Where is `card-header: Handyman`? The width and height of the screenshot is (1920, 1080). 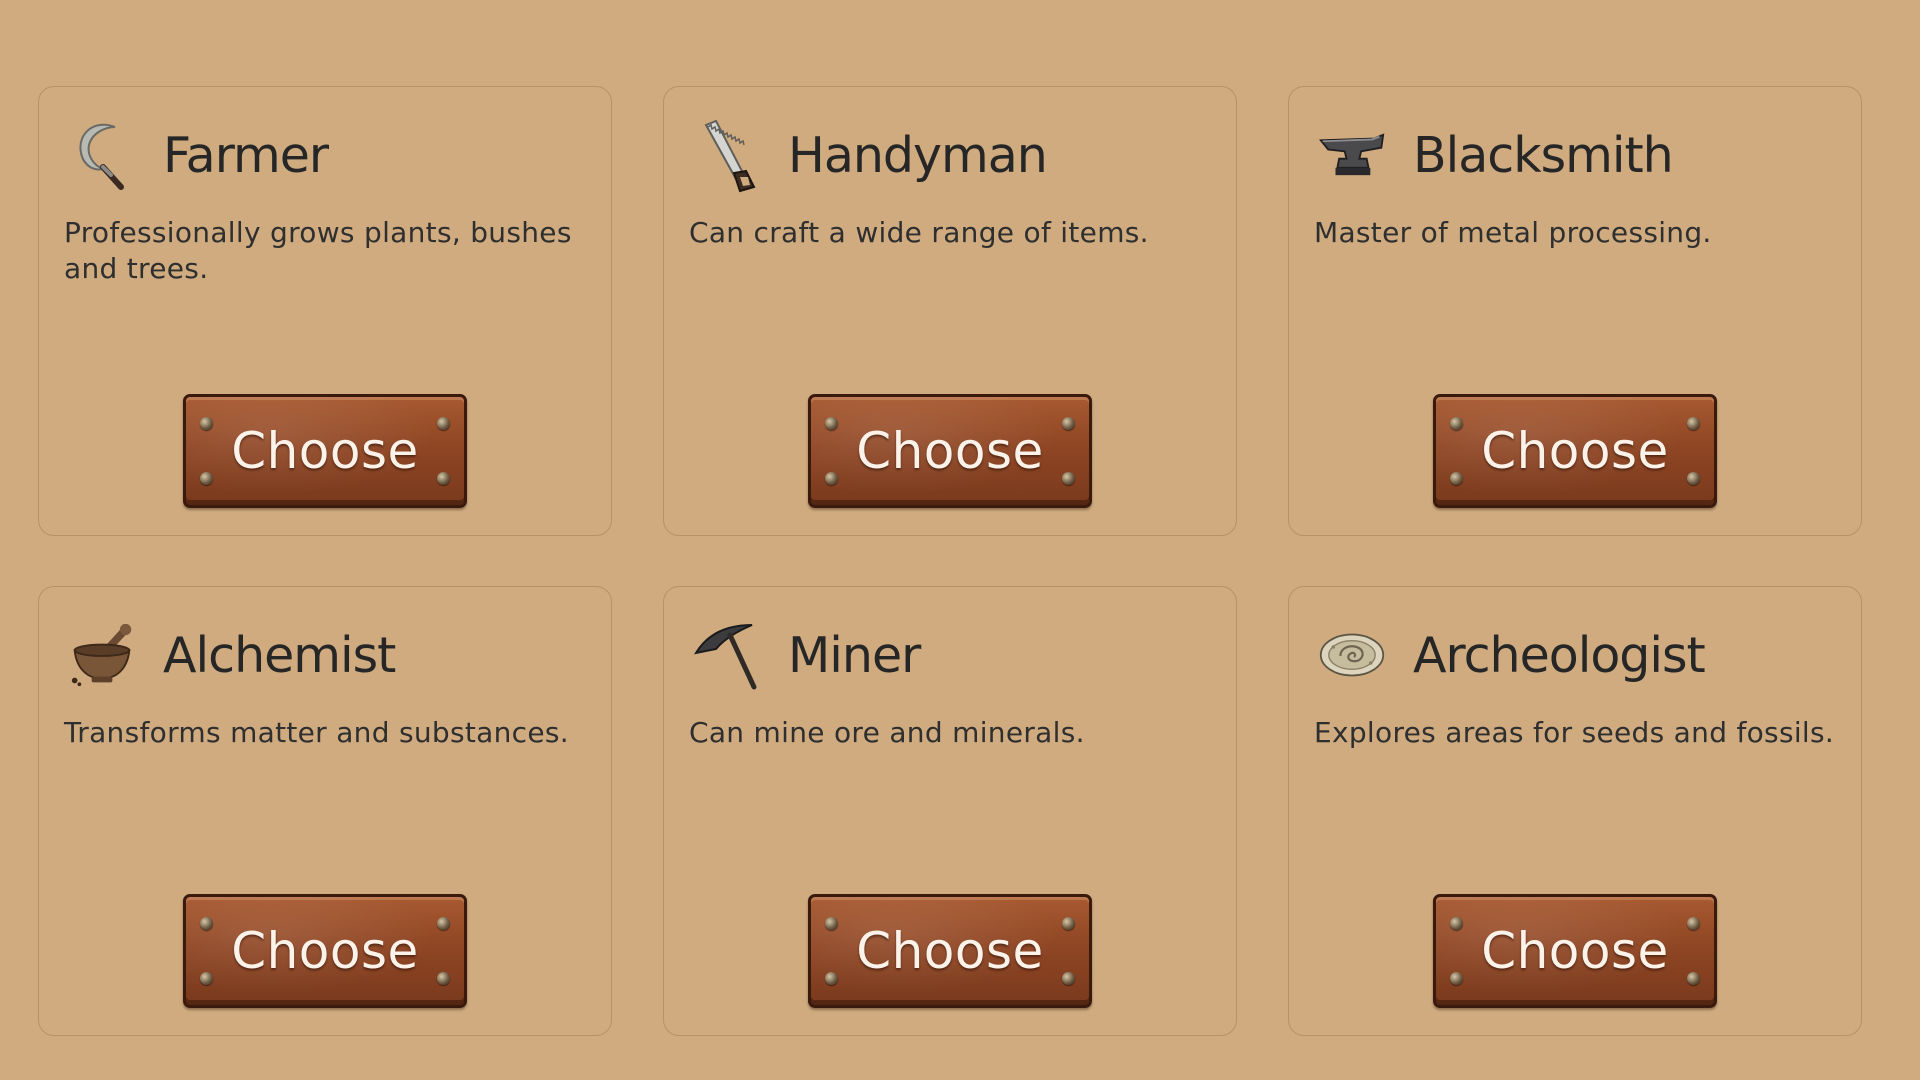 card-header: Handyman is located at coordinates (871, 155).